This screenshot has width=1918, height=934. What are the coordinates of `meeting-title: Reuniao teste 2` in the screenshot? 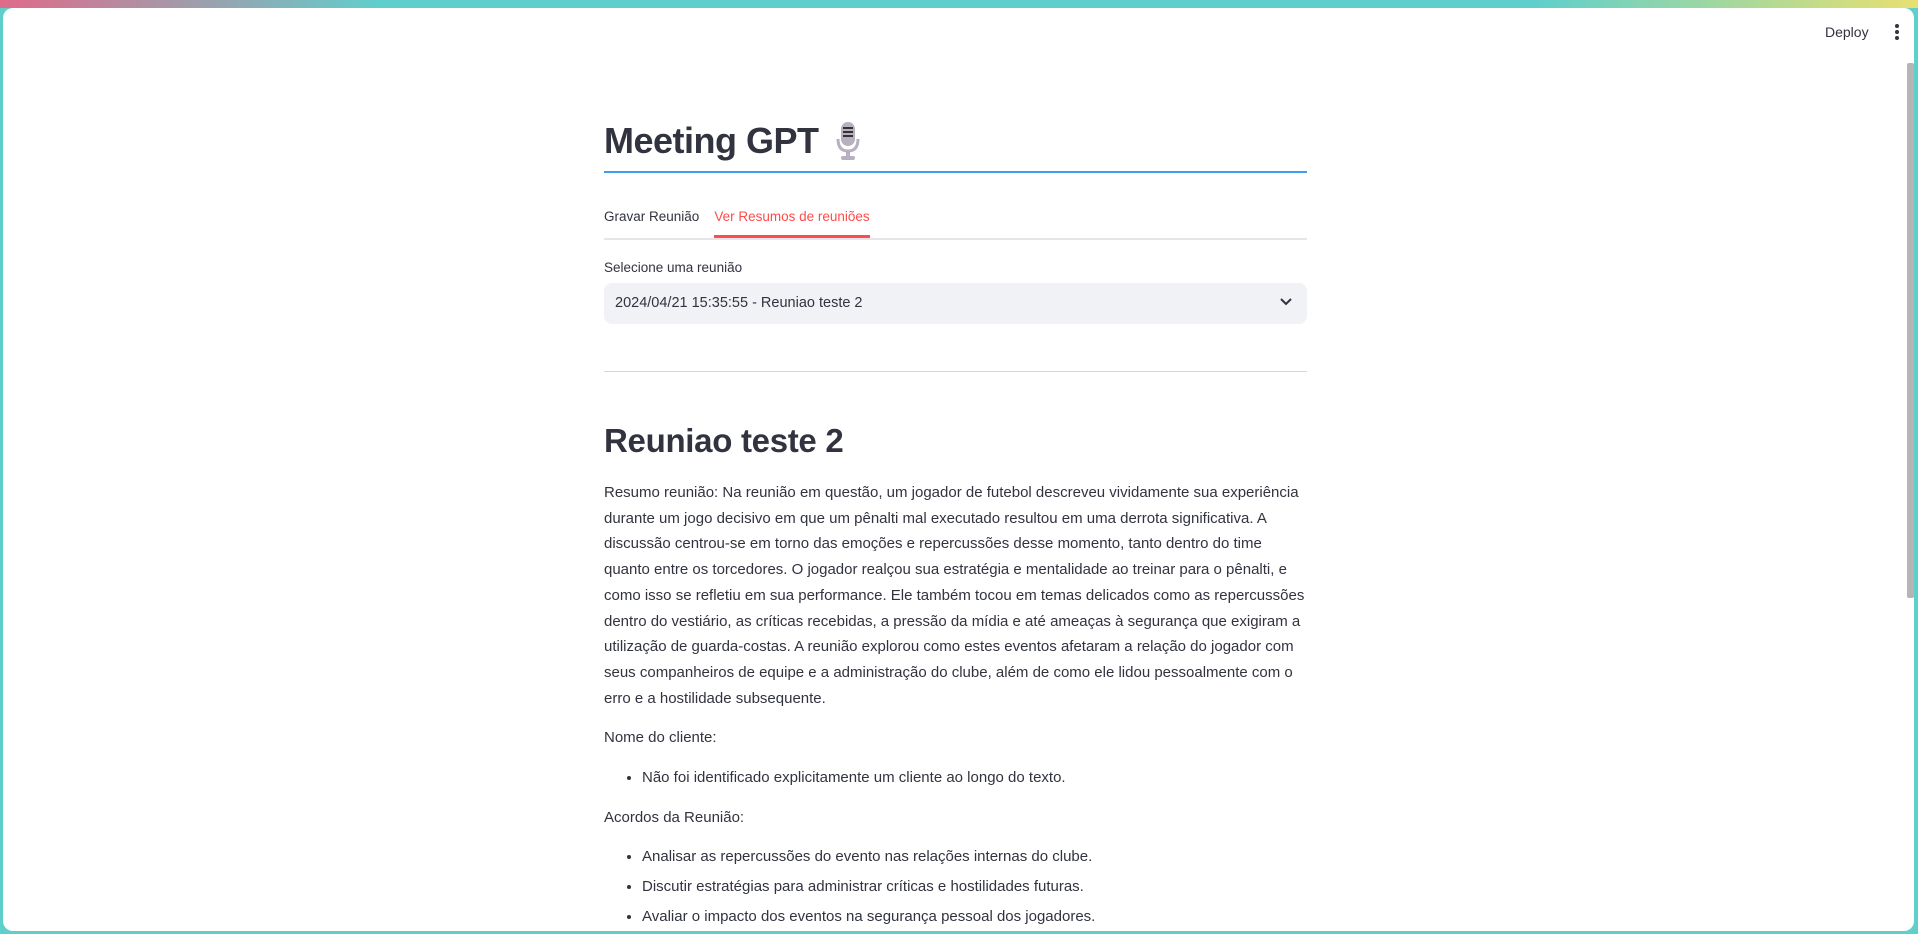 It's located at (724, 440).